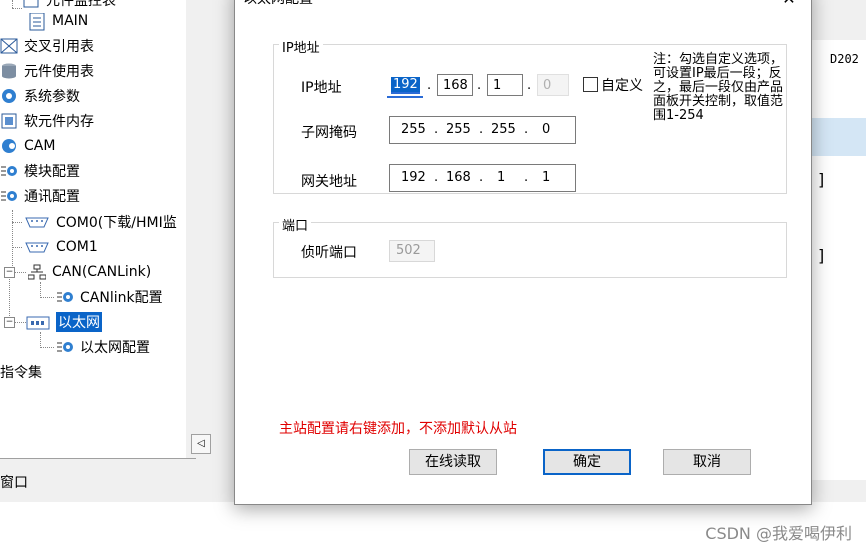  Describe the element at coordinates (398, 429) in the screenshot. I see `master-station-warning: 主站配置请右键添加，不添加默认从站` at that location.